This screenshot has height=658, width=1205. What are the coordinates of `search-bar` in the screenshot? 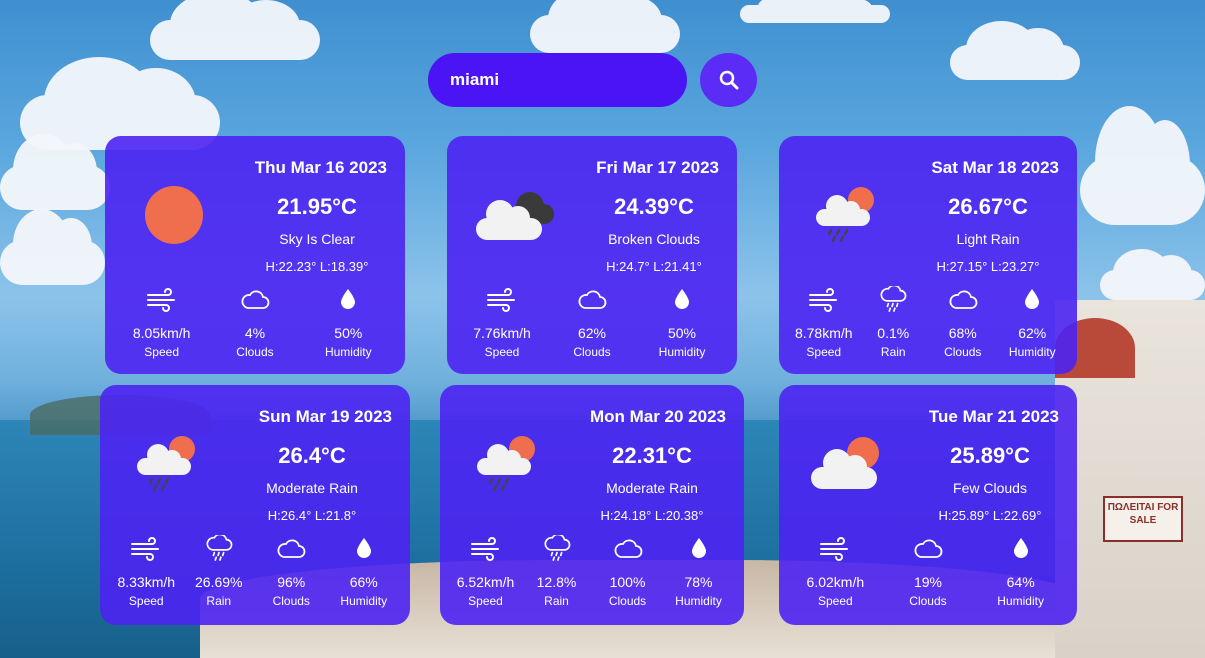 It's located at (557, 80).